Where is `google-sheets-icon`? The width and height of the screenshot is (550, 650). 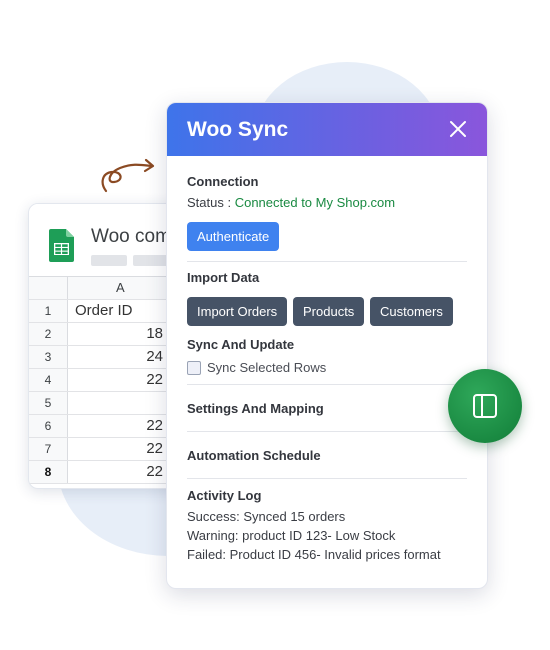 google-sheets-icon is located at coordinates (61, 245).